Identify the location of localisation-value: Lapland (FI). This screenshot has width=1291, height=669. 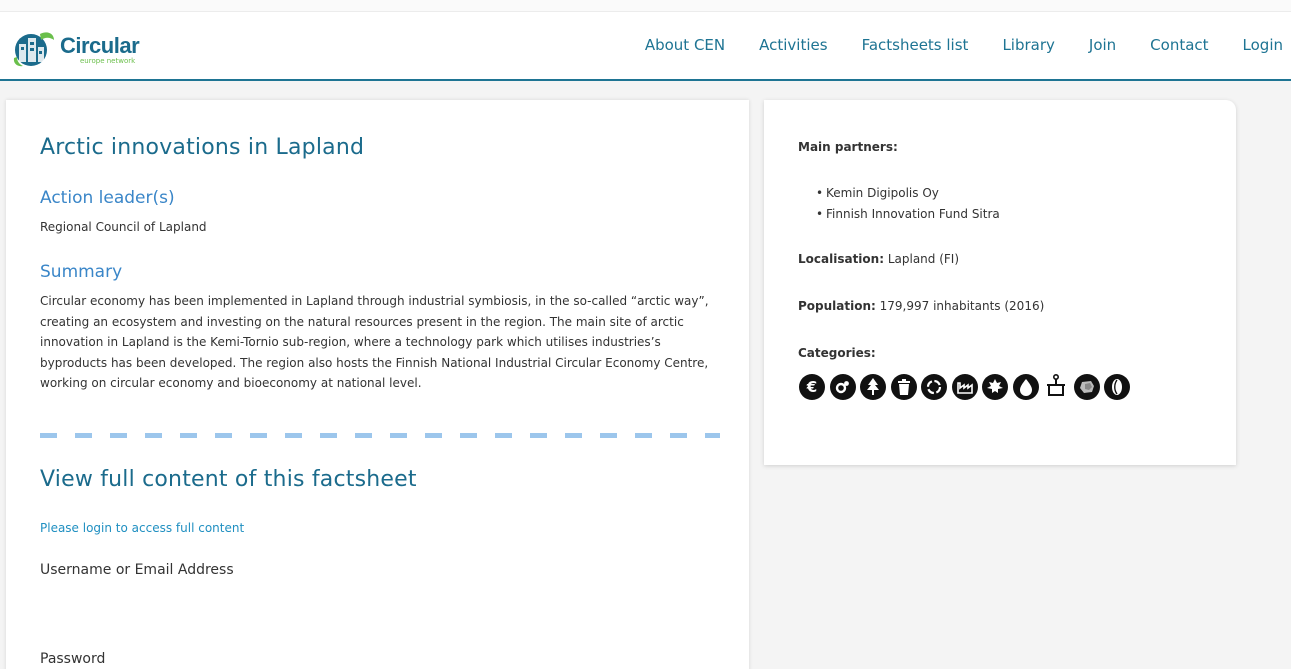
(922, 259).